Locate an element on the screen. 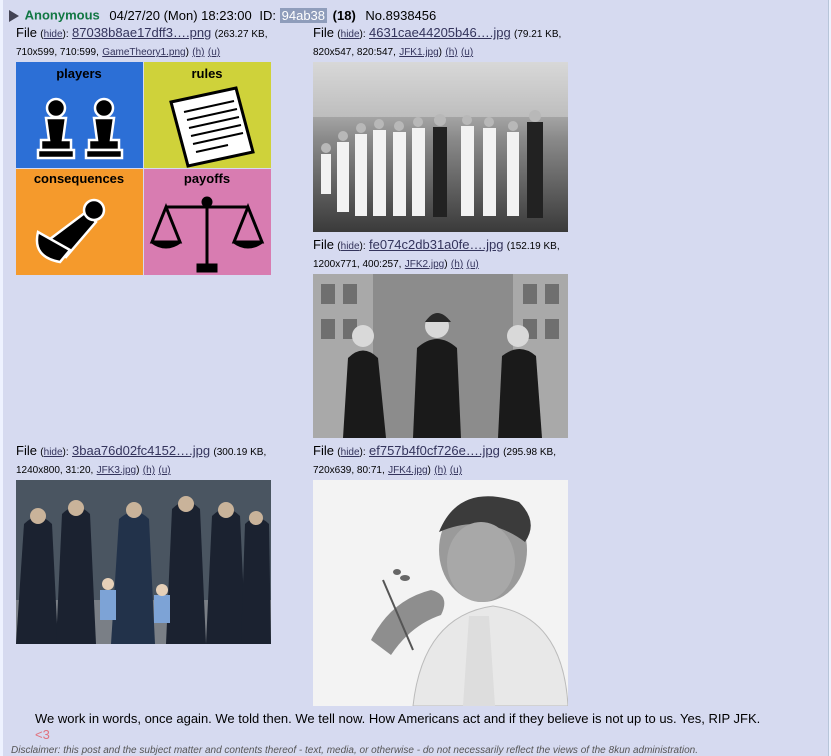  file-thumbnail: players rules consequences payoffs is located at coordinates (143, 168).